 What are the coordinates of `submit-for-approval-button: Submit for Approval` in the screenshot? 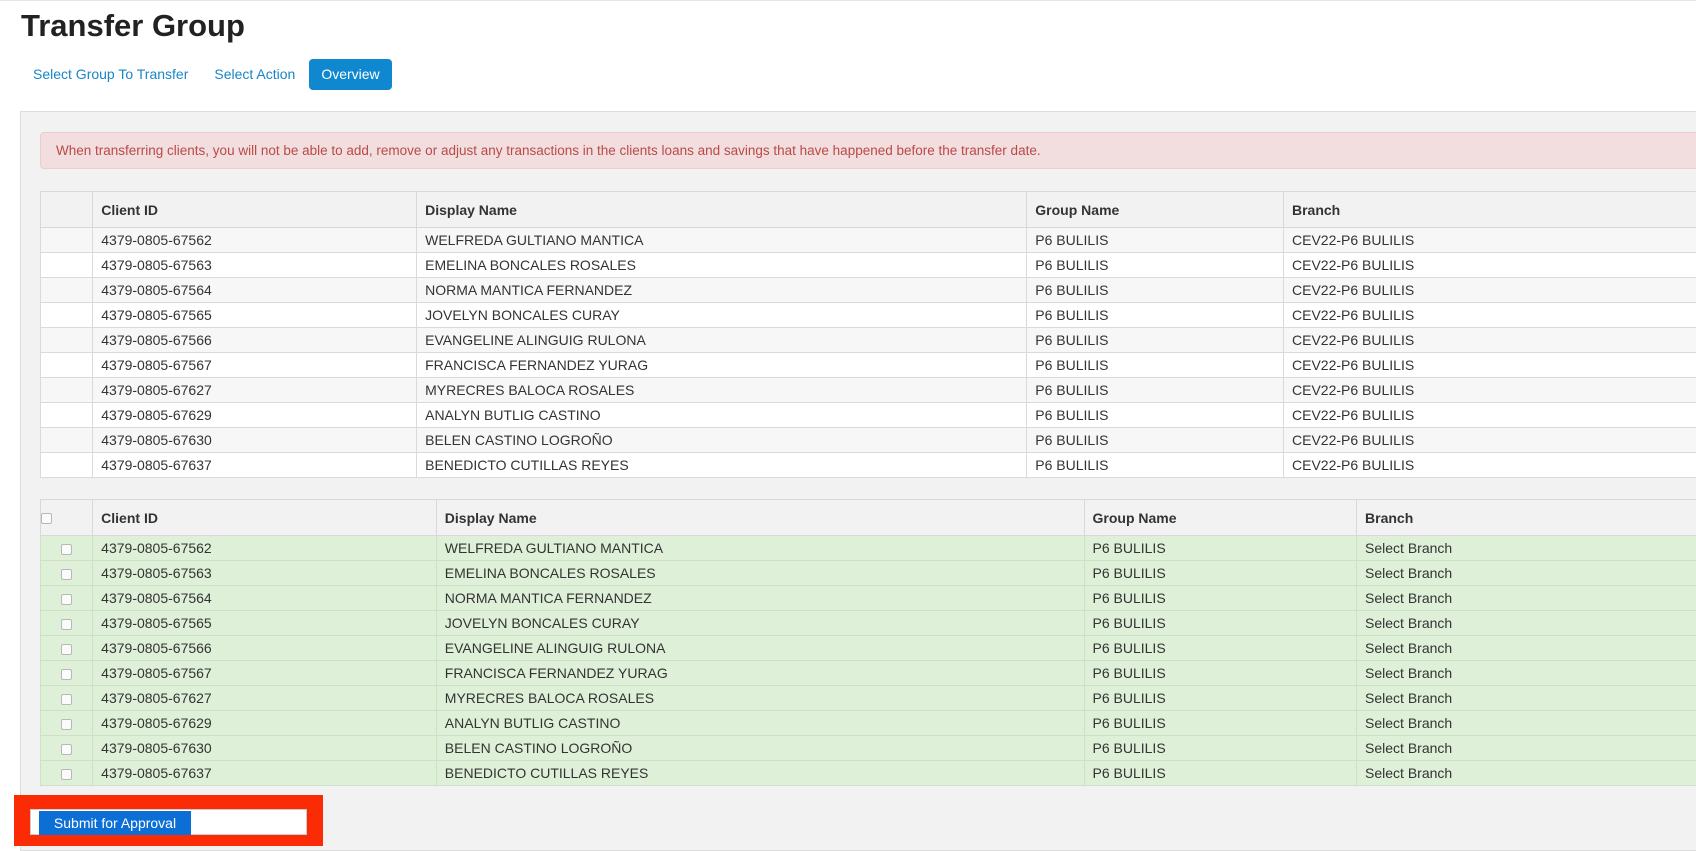 It's located at (115, 823).